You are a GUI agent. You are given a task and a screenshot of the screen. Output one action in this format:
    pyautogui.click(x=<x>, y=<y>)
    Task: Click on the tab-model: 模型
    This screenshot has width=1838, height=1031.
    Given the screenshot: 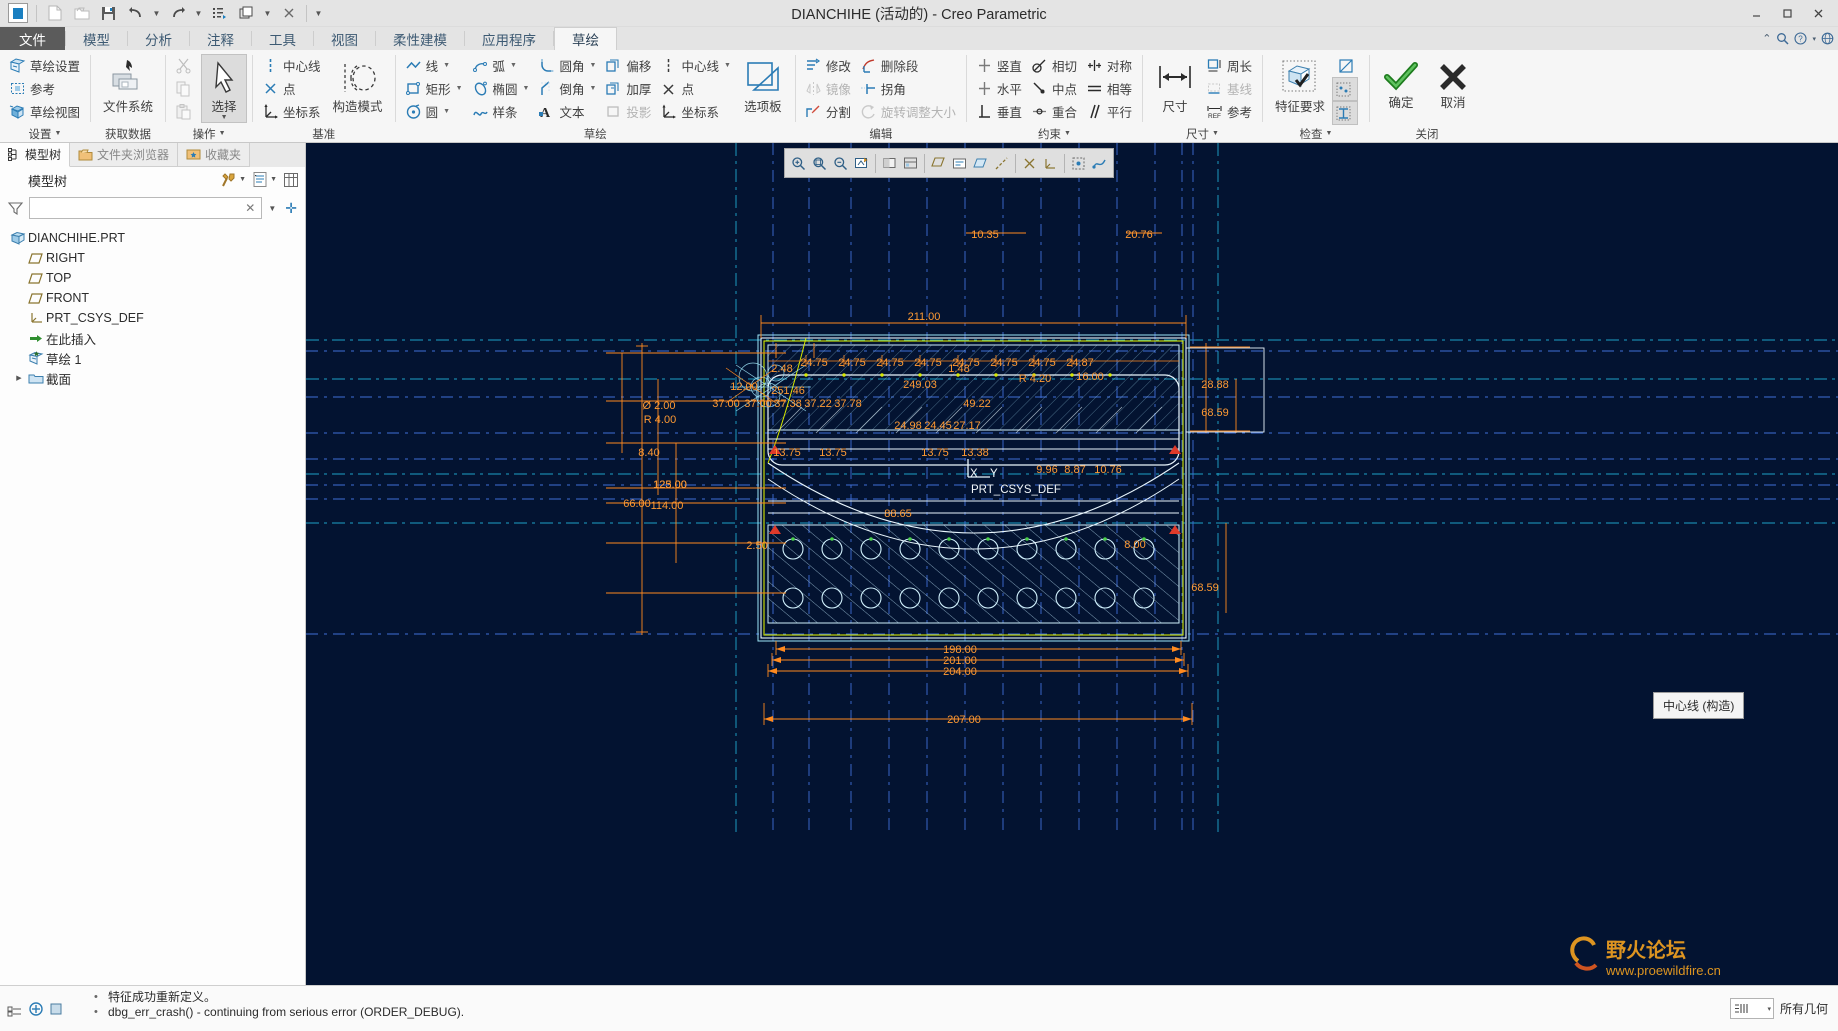 What is the action you would take?
    pyautogui.click(x=96, y=38)
    